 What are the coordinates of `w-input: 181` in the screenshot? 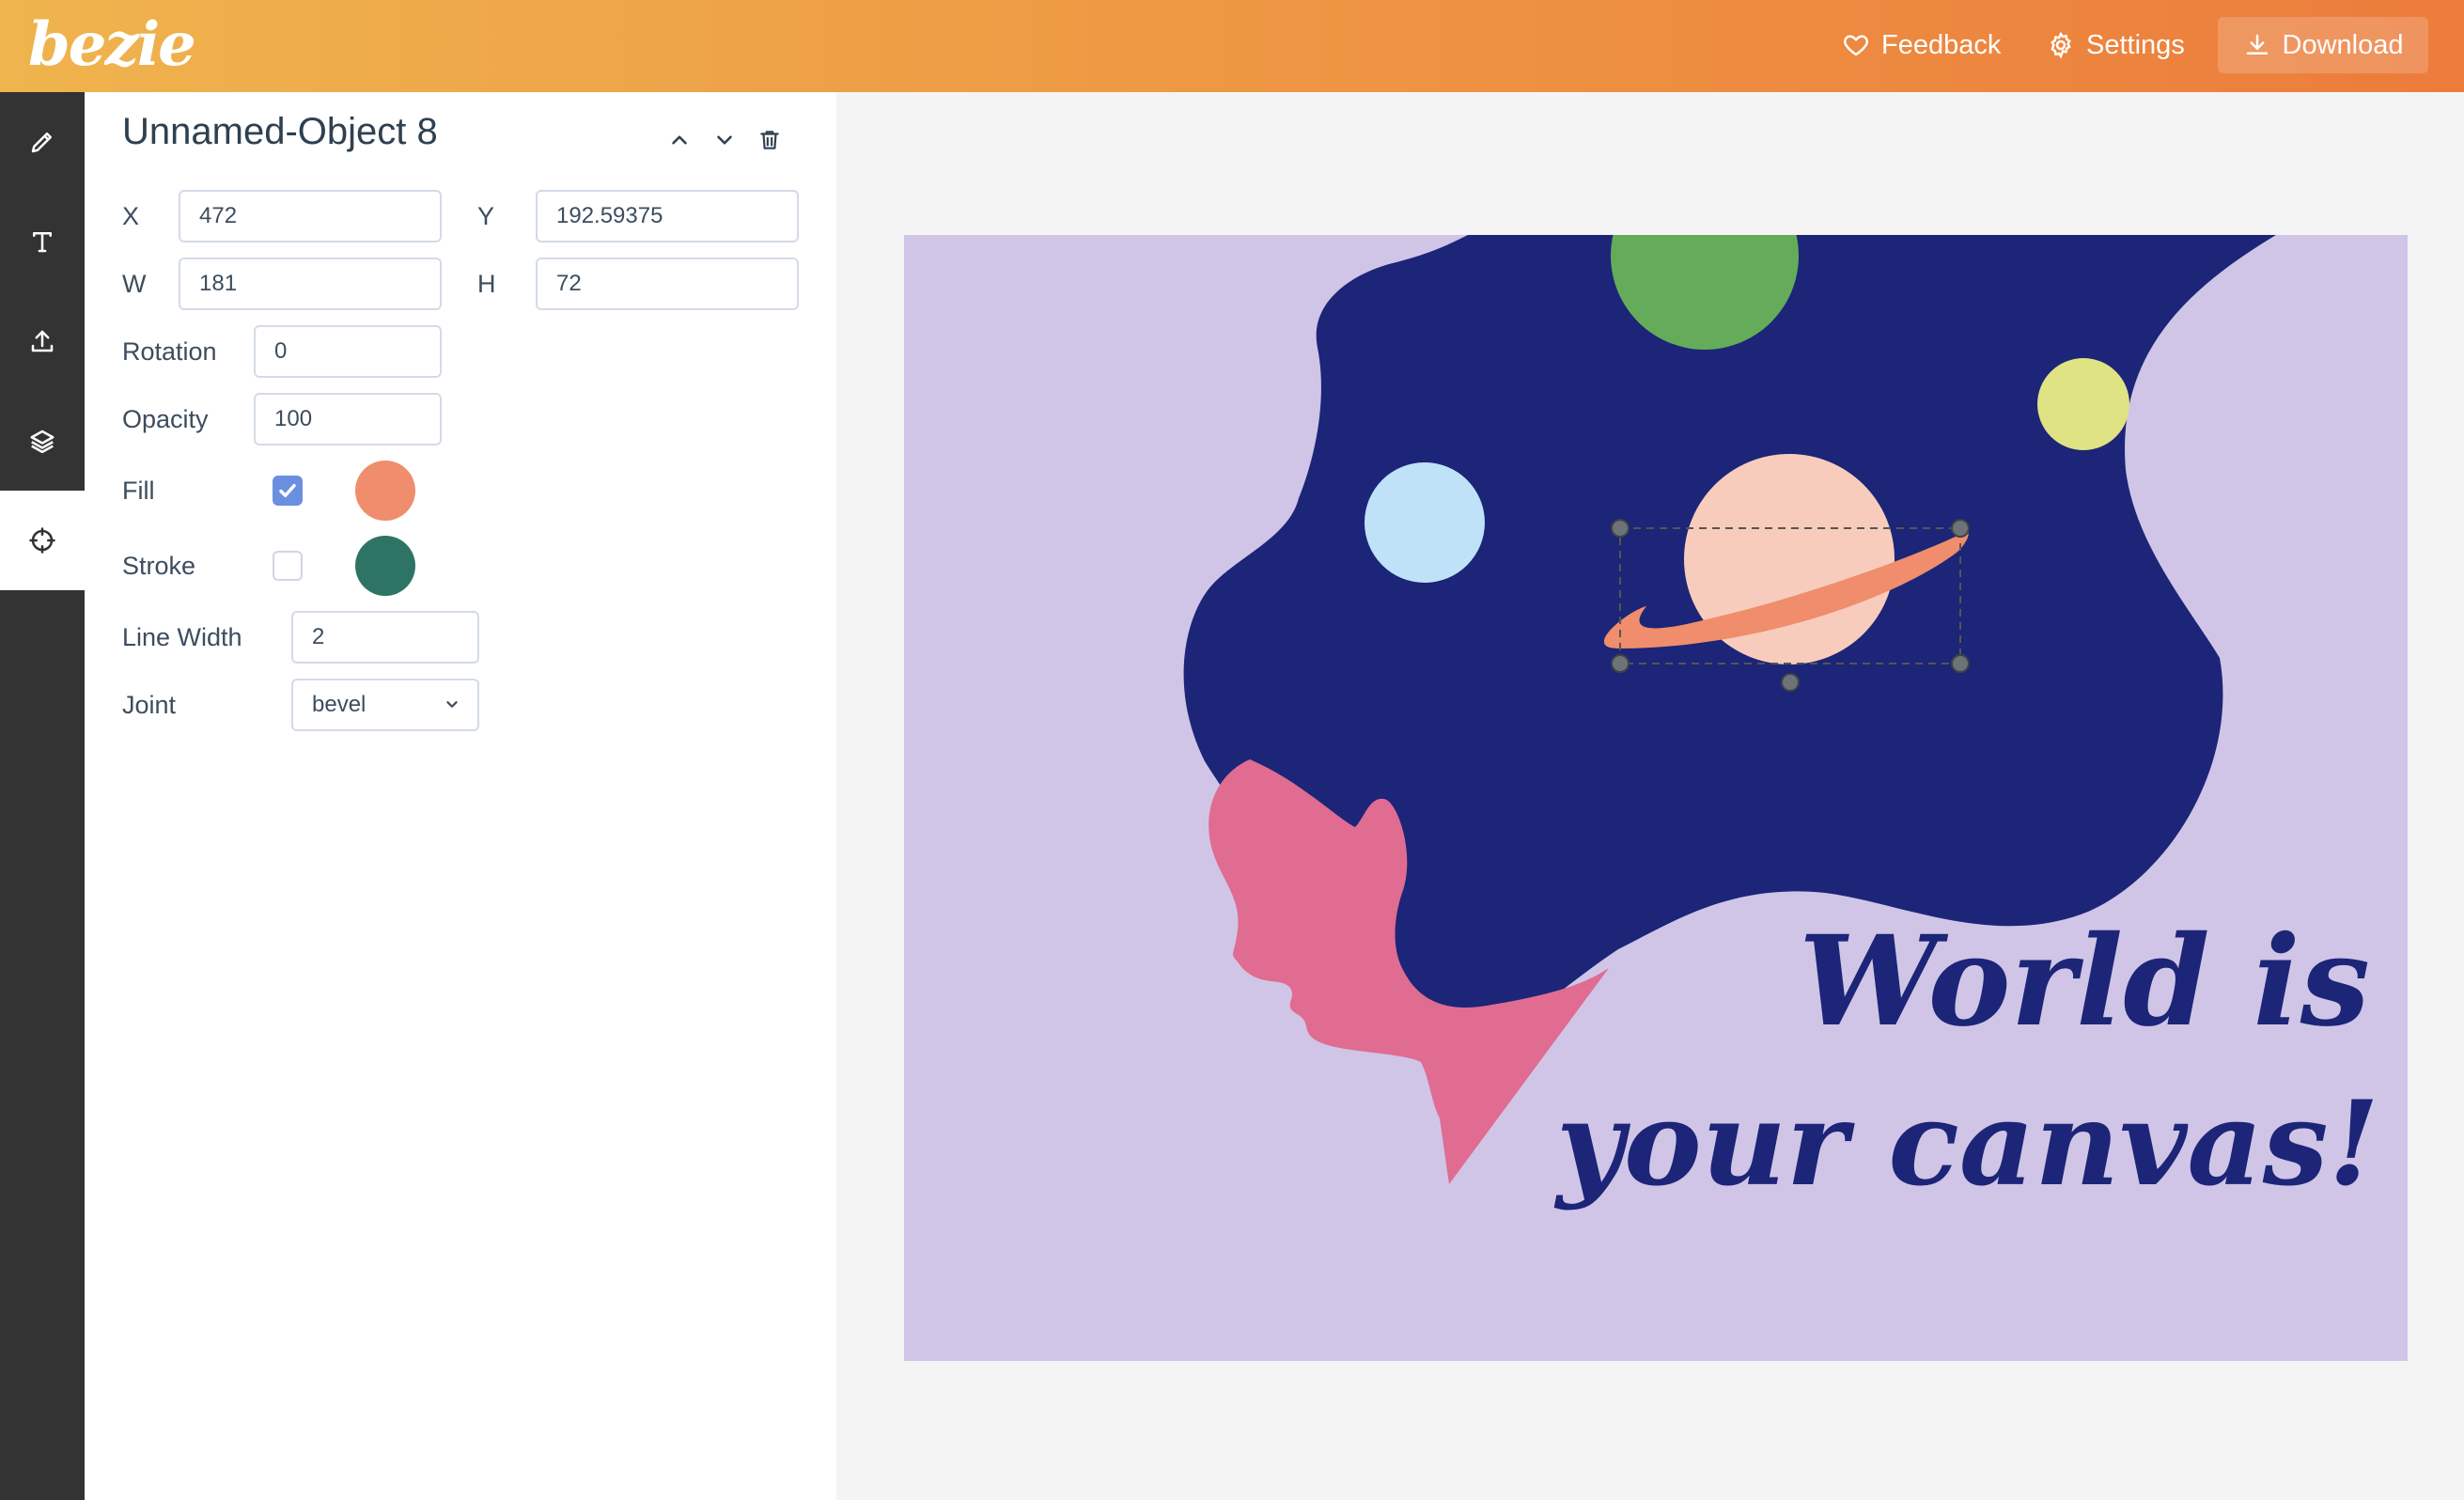 It's located at (310, 284).